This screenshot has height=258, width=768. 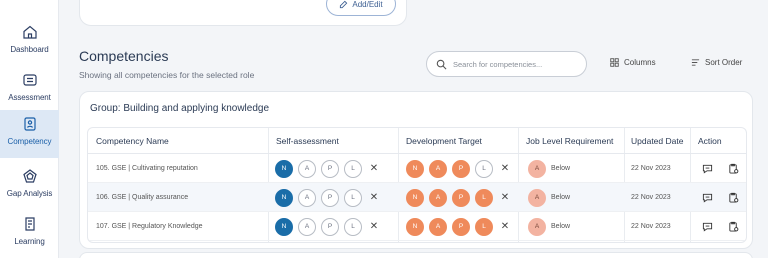 I want to click on columns-button: Columns, so click(x=633, y=62).